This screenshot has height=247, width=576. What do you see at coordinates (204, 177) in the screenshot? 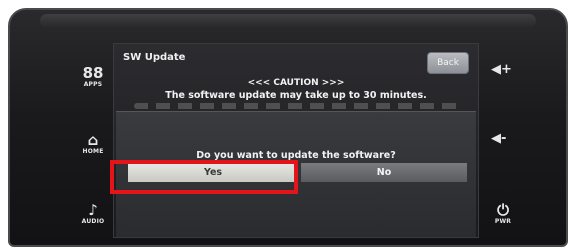
I see `yes-highlight-box` at bounding box center [204, 177].